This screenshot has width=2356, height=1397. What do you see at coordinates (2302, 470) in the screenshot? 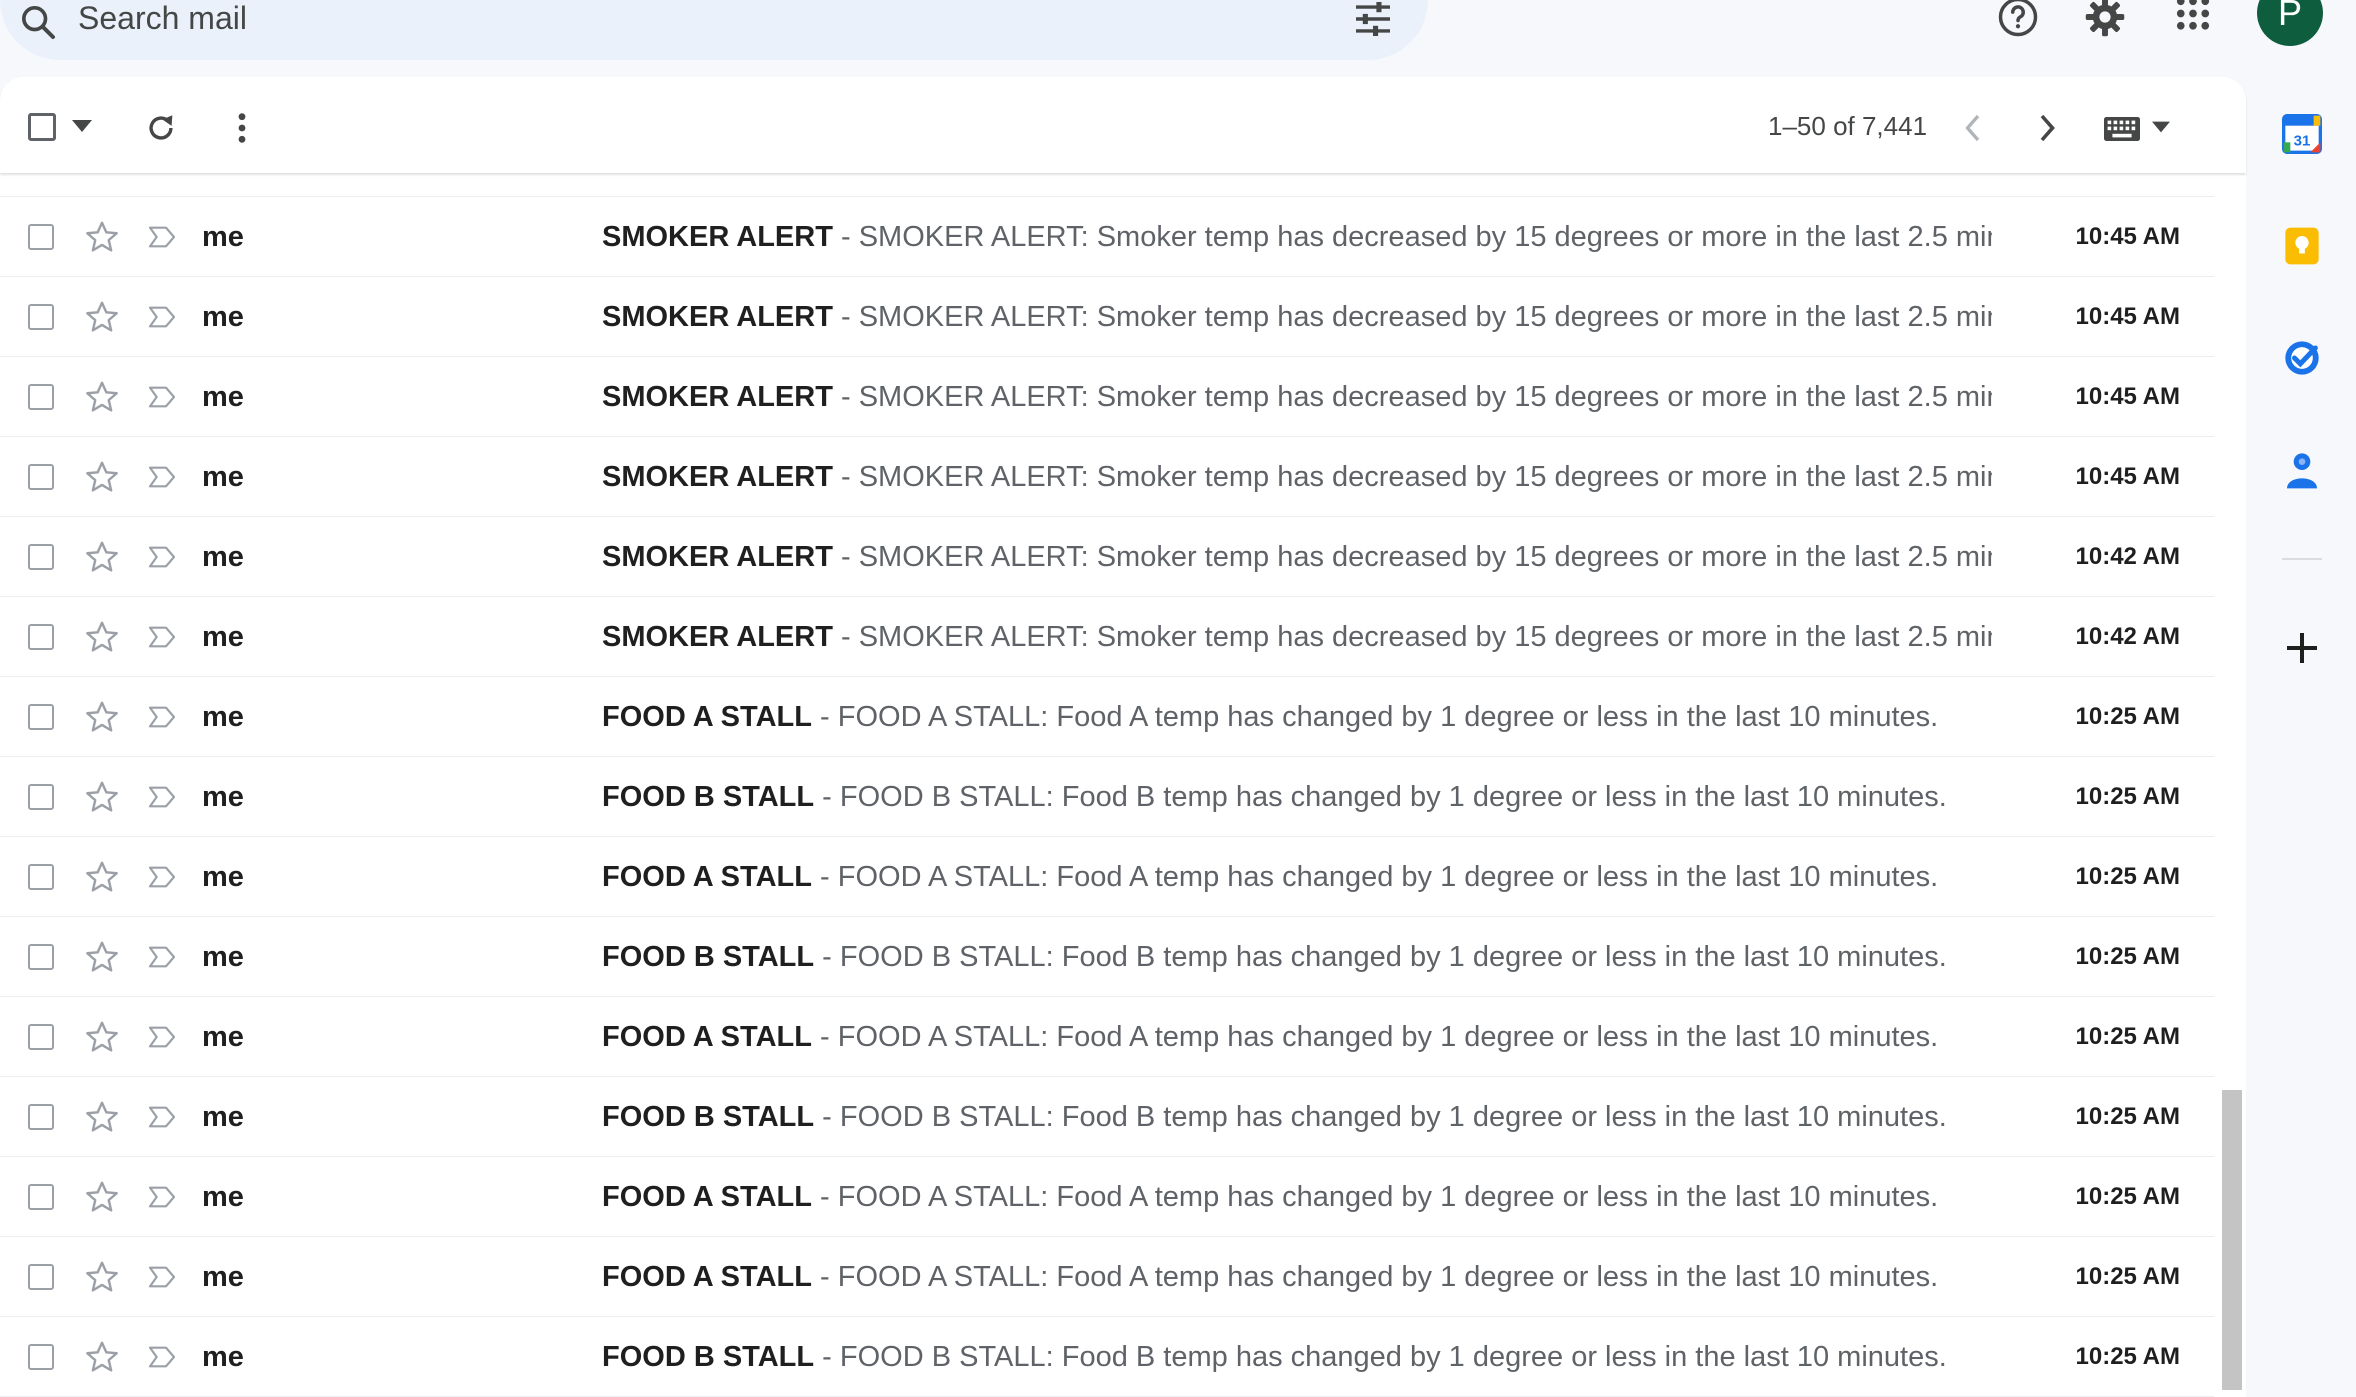
I see `contacts-icon` at bounding box center [2302, 470].